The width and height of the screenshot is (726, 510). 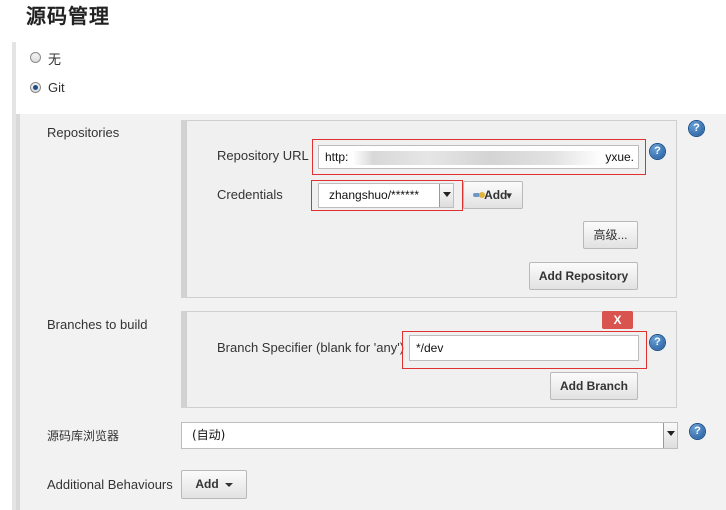 I want to click on page-title: 源码管理, so click(x=68, y=16).